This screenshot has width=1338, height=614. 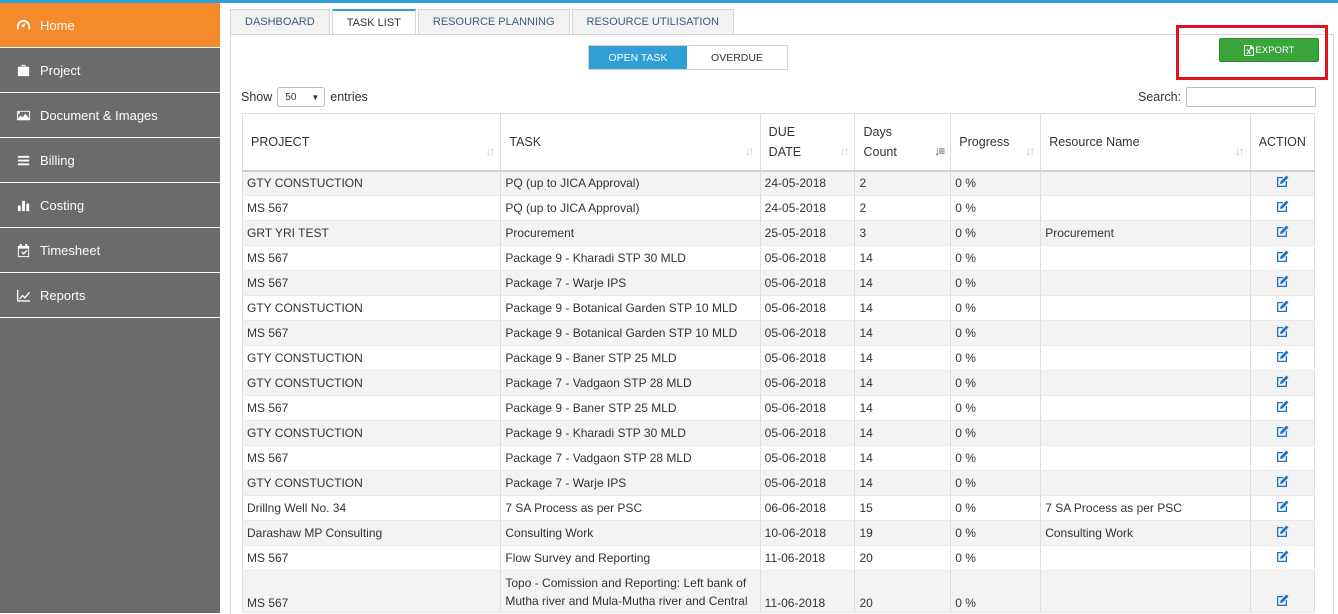 What do you see at coordinates (371, 142) in the screenshot?
I see `column-header-project: PROJECT ↓↑` at bounding box center [371, 142].